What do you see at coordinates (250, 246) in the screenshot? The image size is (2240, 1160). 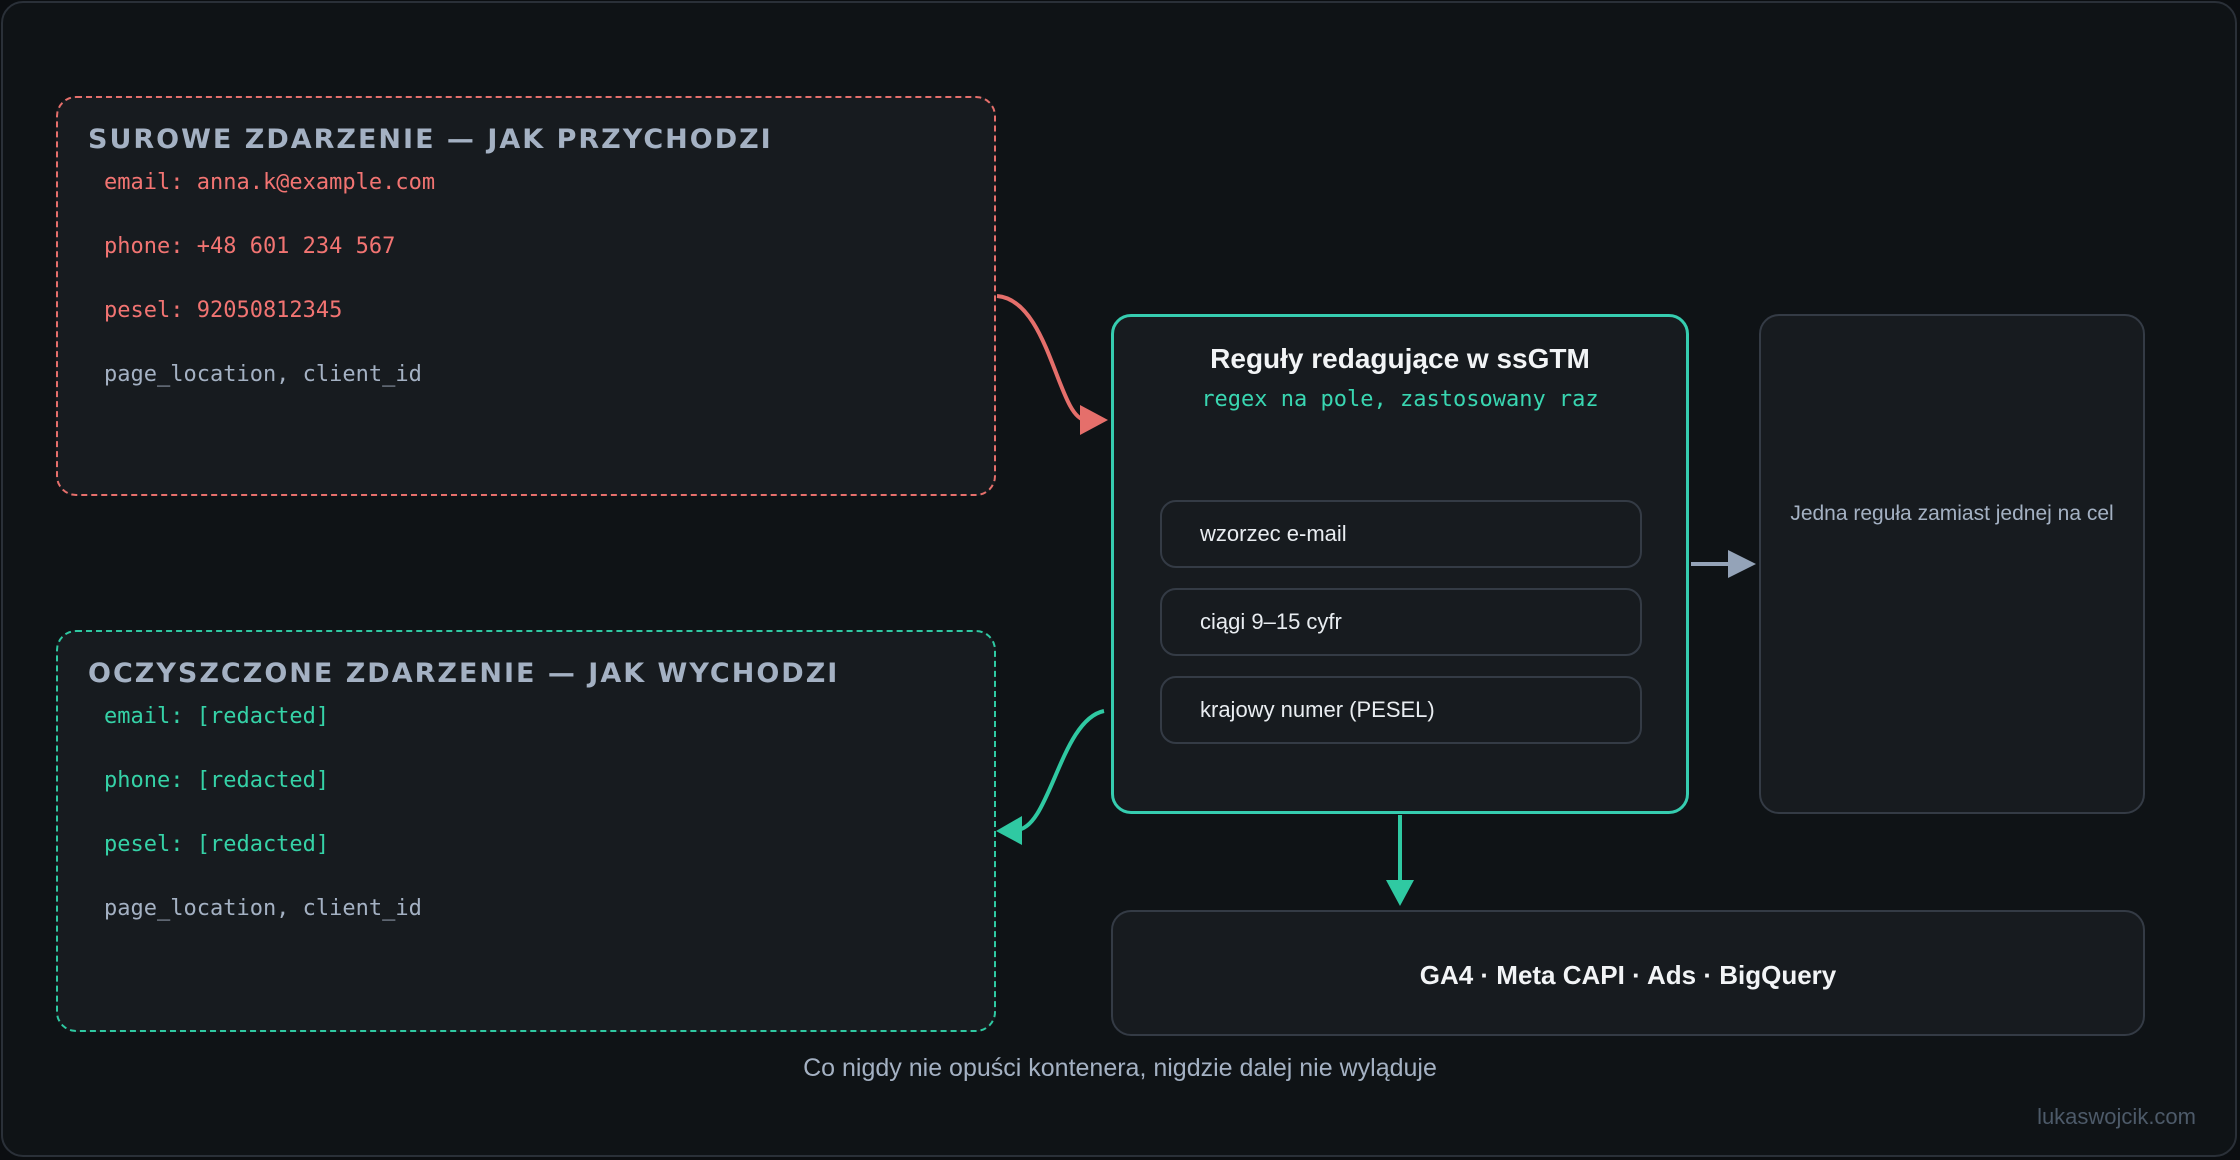 I see `raw-field-phone: phone: +48 601 234 567` at bounding box center [250, 246].